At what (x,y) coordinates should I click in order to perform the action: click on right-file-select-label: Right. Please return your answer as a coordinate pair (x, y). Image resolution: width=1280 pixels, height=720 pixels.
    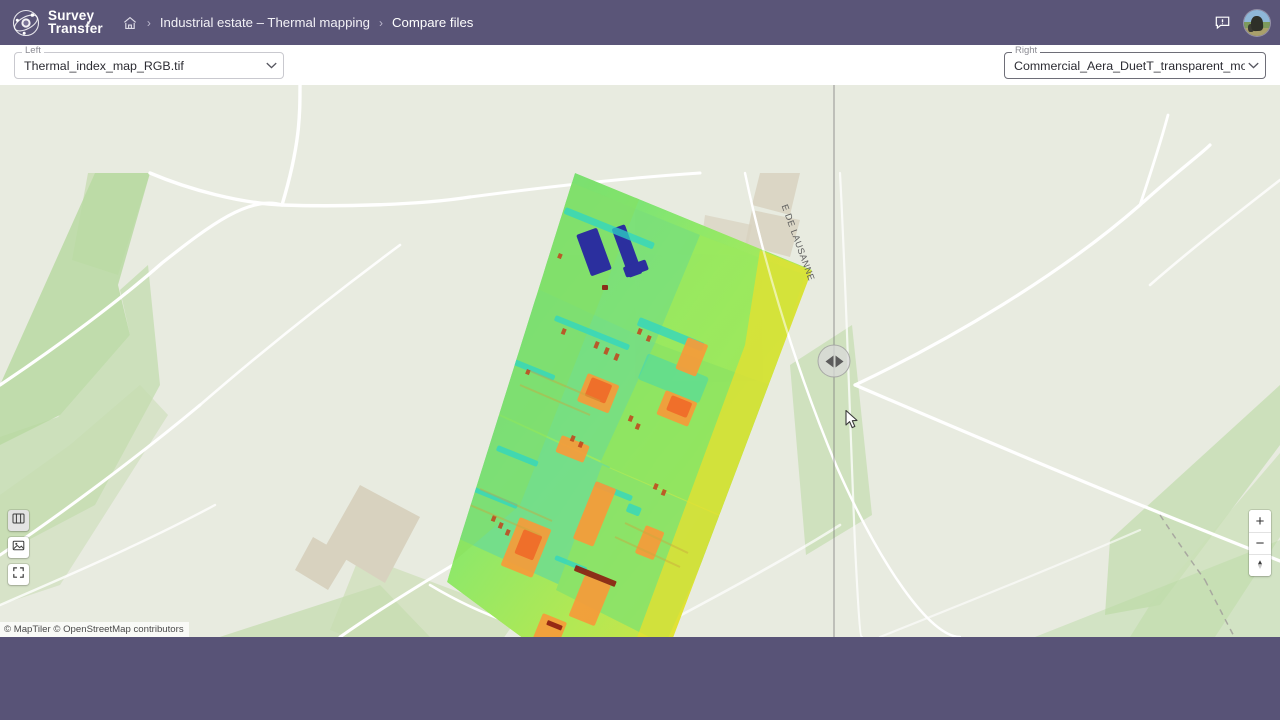
    Looking at the image, I should click on (1026, 51).